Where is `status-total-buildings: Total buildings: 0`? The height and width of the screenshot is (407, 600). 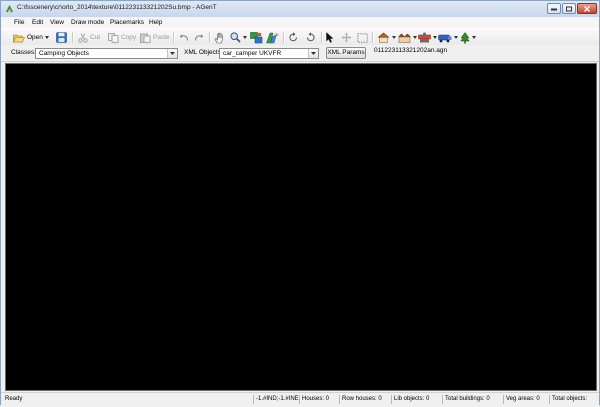
status-total-buildings: Total buildings: 0 is located at coordinates (472, 399).